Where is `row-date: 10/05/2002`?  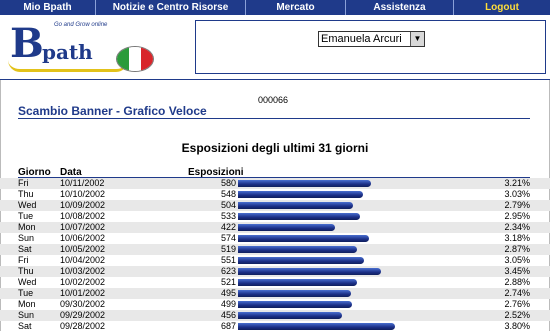
row-date: 10/05/2002 is located at coordinates (83, 249).